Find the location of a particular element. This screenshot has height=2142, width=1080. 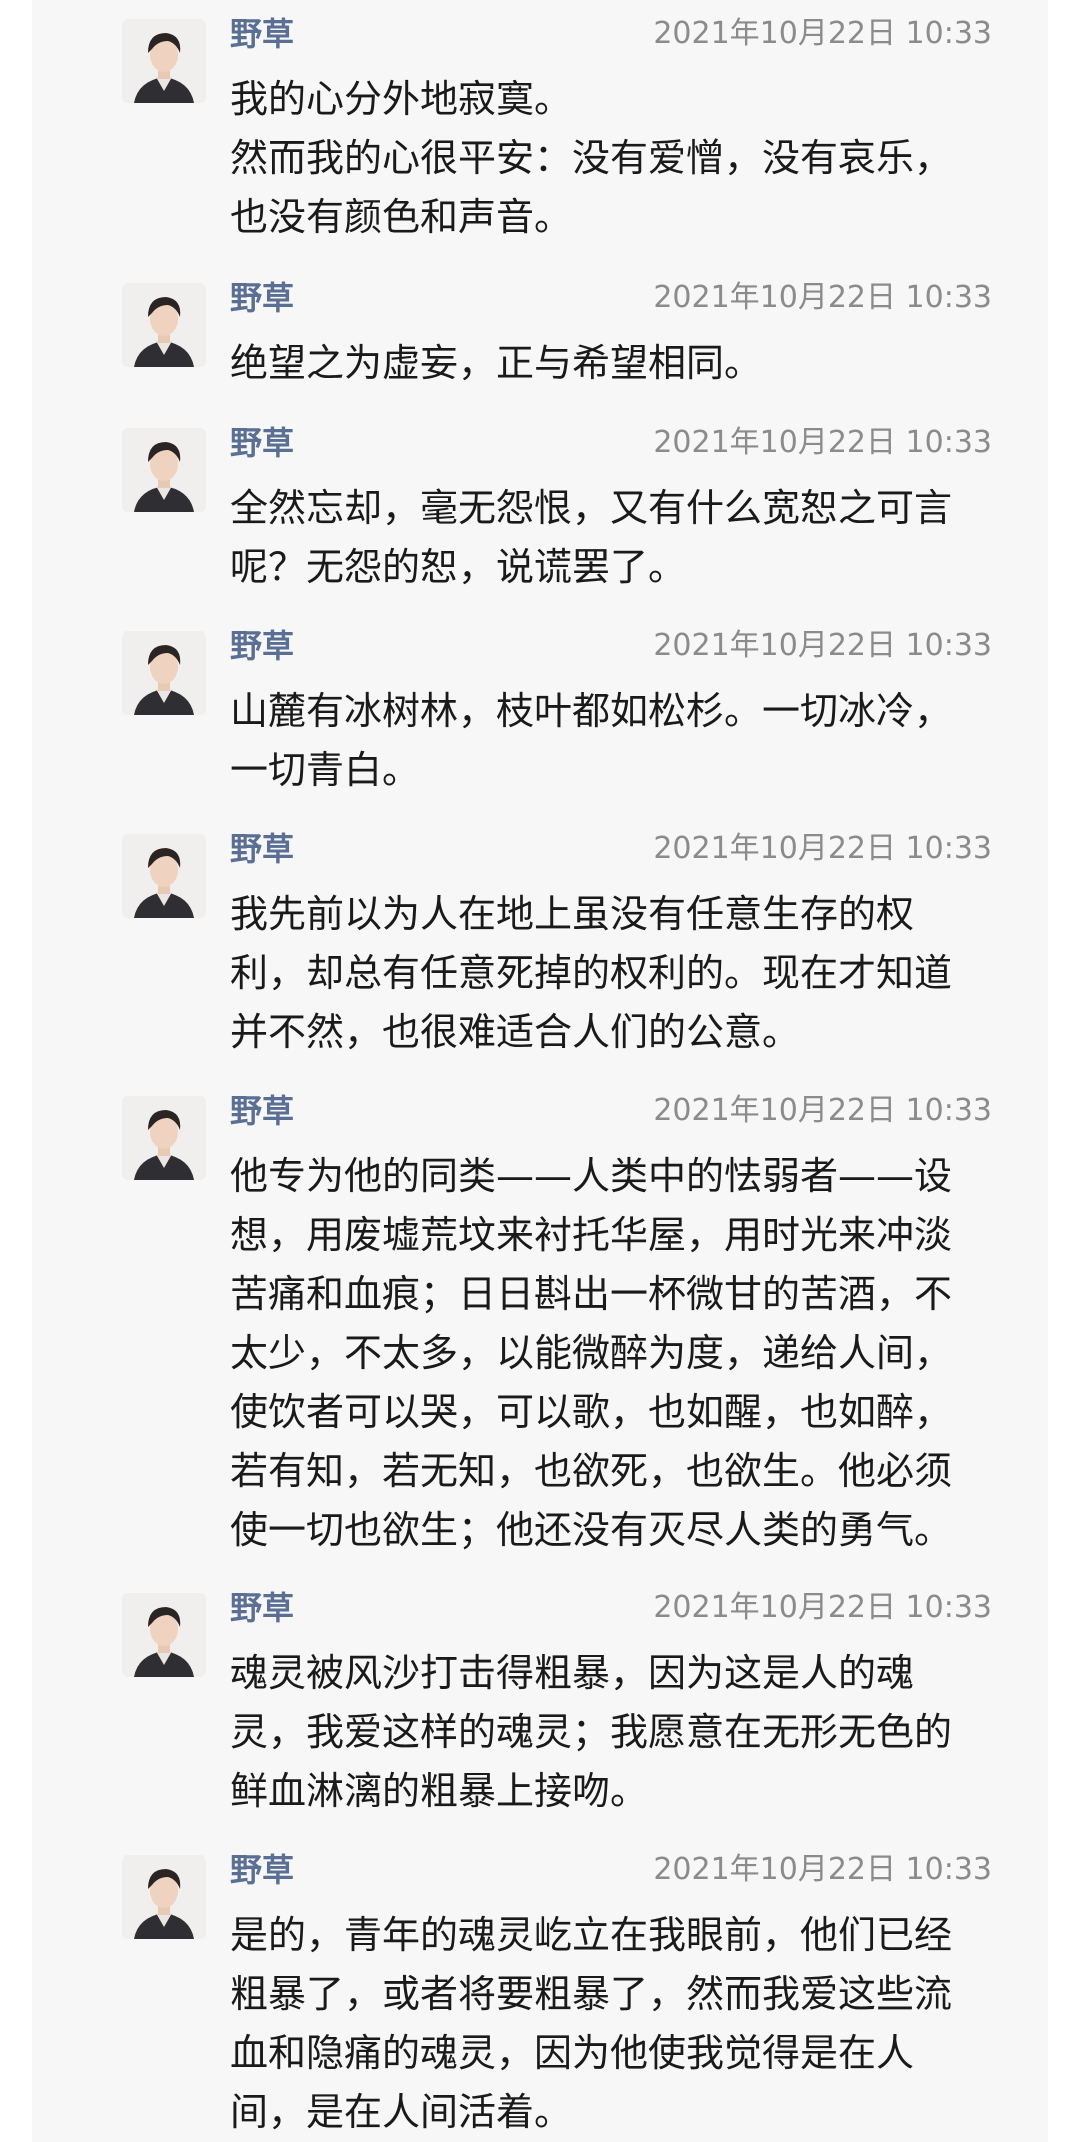

message-line: 也没有颜色和声音。 is located at coordinates (401, 217).